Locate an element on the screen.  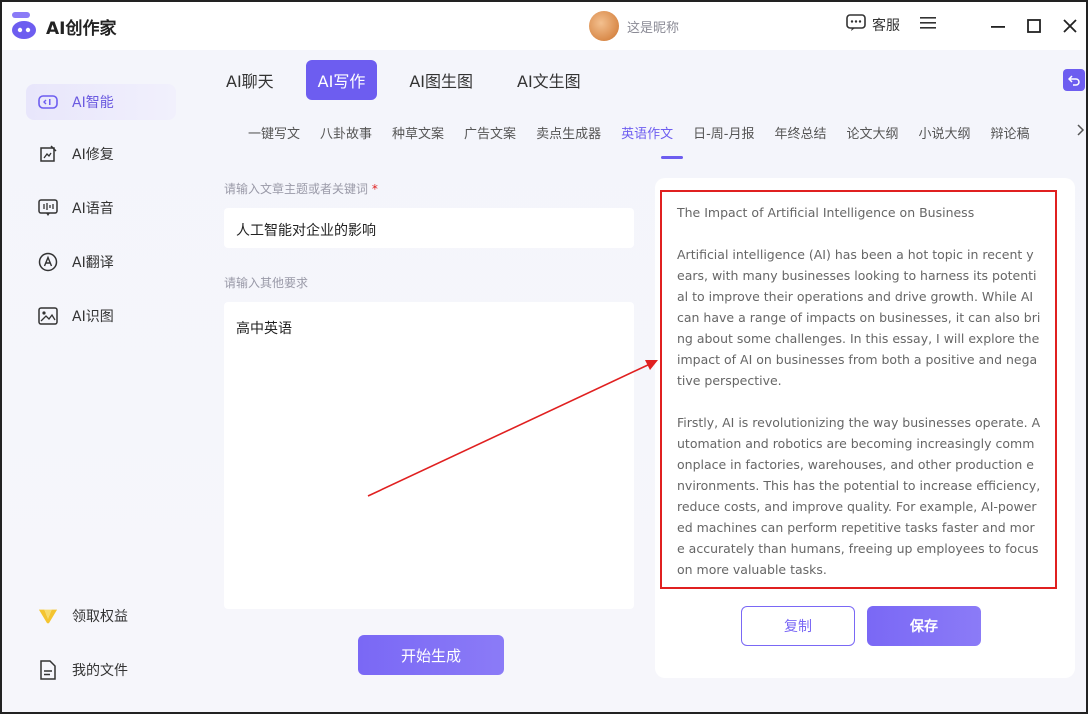
user-nickname: 这是昵称 is located at coordinates (653, 26).